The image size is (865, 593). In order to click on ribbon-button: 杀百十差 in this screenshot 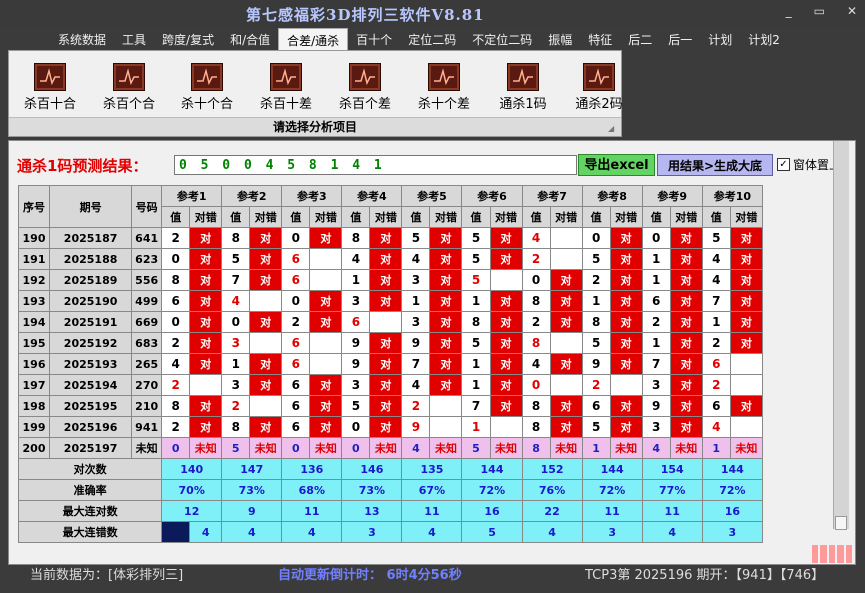, I will do `click(286, 85)`.